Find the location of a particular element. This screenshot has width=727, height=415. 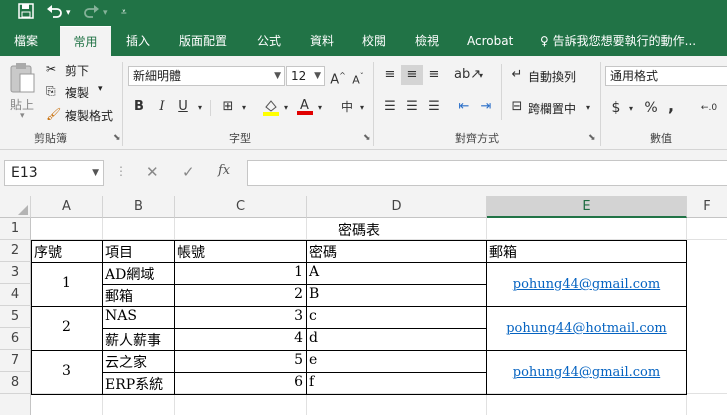

sheet-title-cell: 密碼表 is located at coordinates (359, 230).